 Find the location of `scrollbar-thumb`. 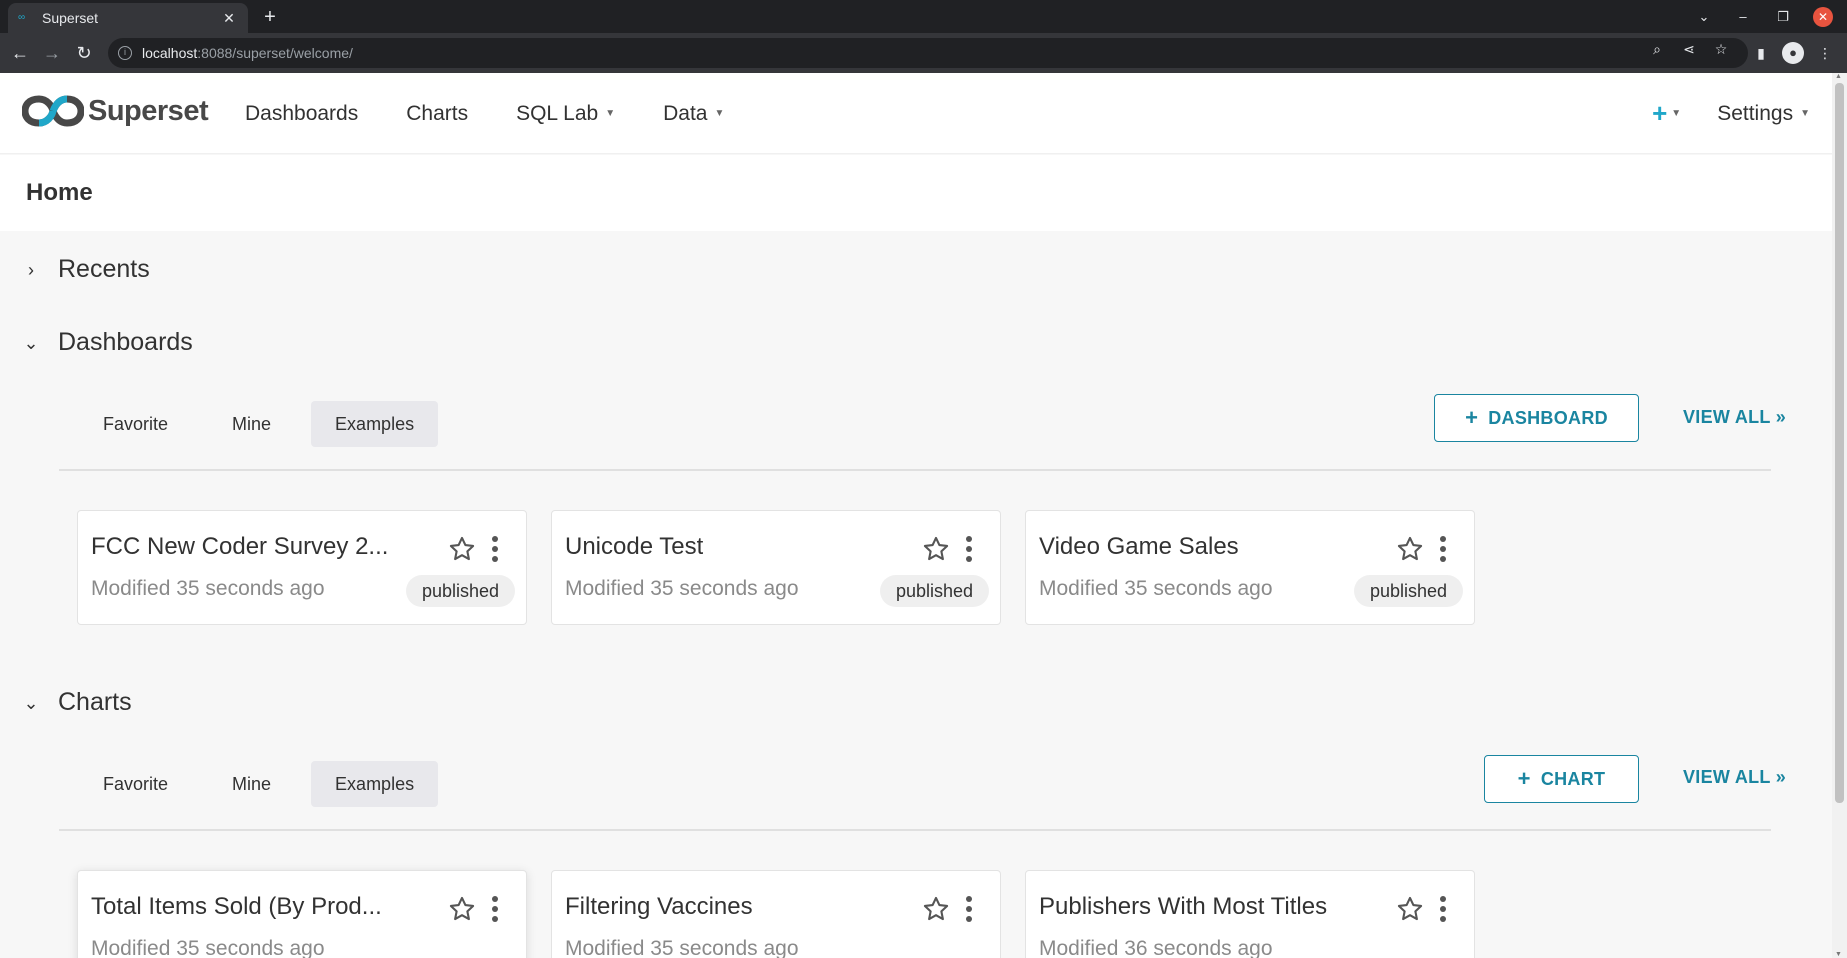

scrollbar-thumb is located at coordinates (1839, 443).